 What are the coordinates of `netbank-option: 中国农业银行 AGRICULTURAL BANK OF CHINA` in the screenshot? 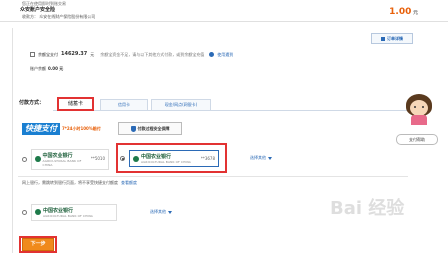 It's located at (72, 212).